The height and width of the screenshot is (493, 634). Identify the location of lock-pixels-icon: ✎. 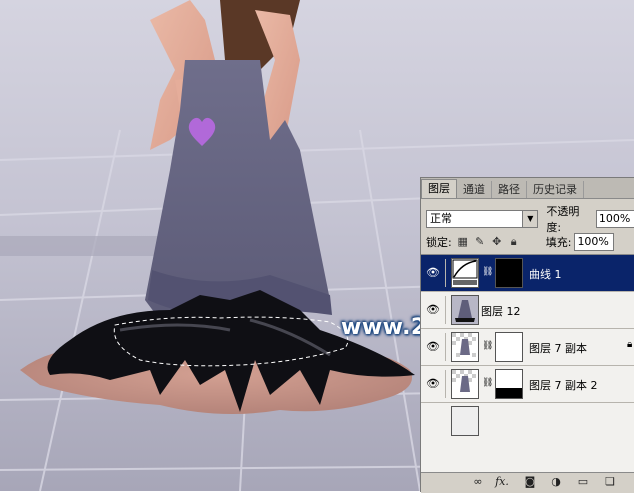
(480, 242).